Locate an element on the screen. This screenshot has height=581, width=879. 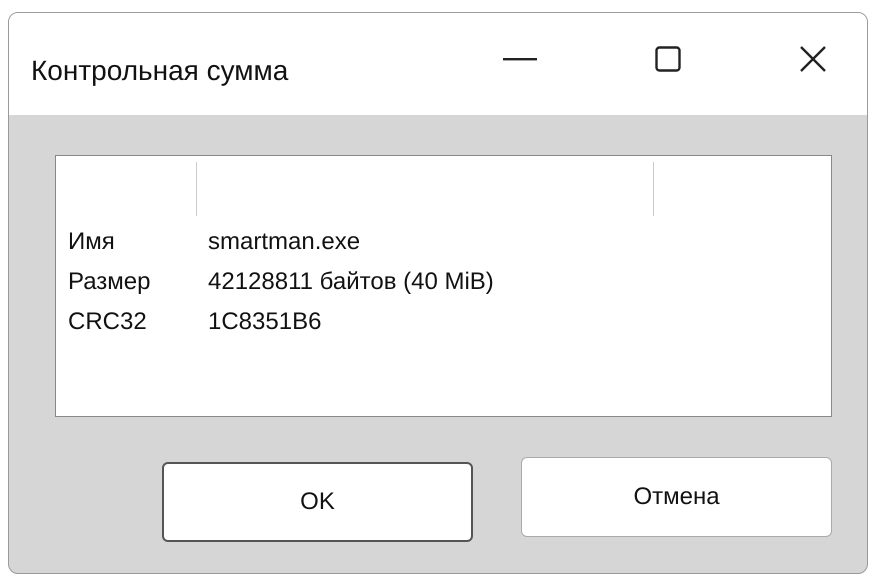
field-label: Размер is located at coordinates (110, 282).